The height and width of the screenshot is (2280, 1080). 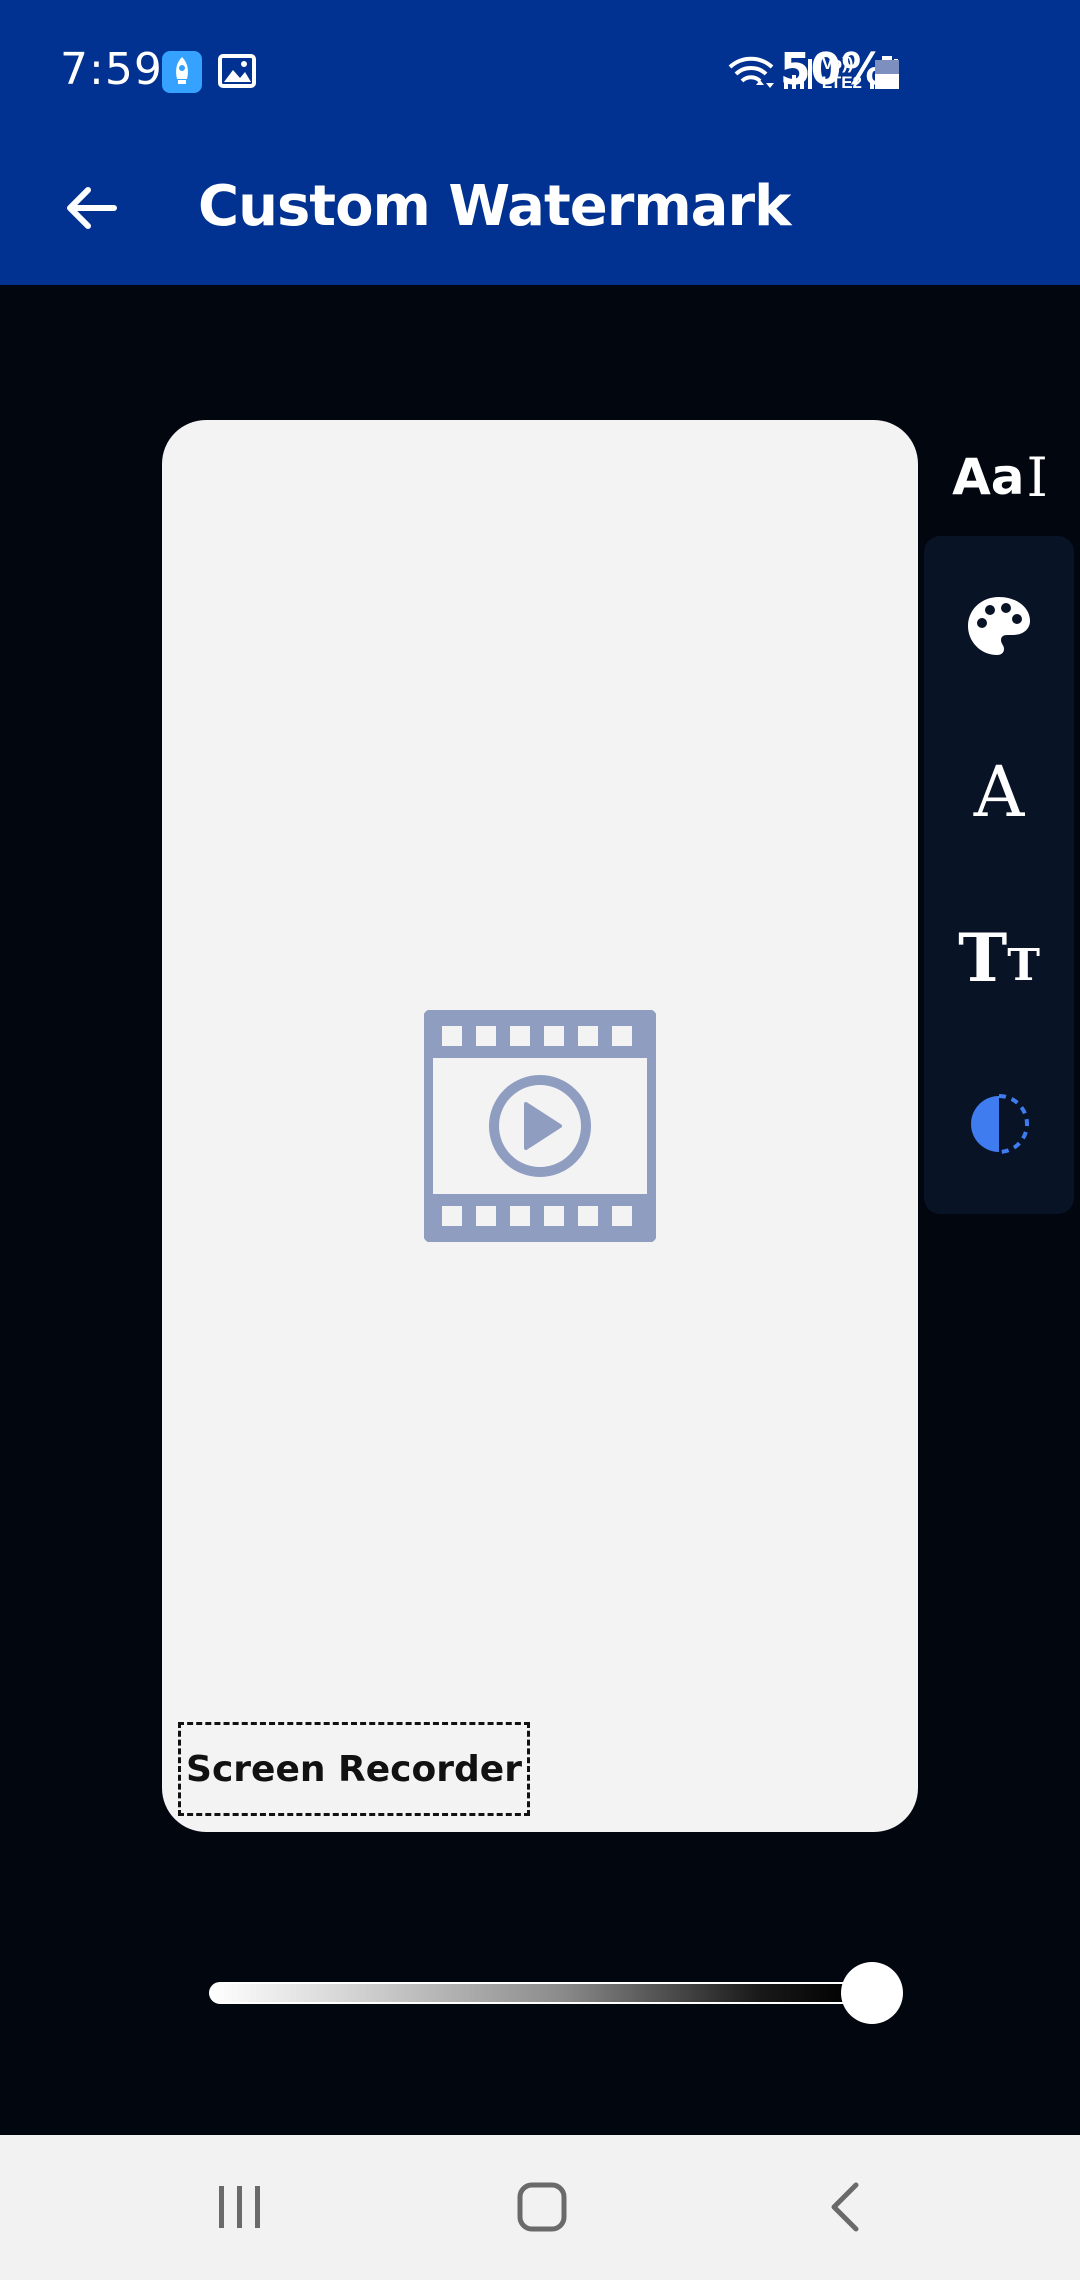 I want to click on text-size-icon: TT, so click(x=999, y=958).